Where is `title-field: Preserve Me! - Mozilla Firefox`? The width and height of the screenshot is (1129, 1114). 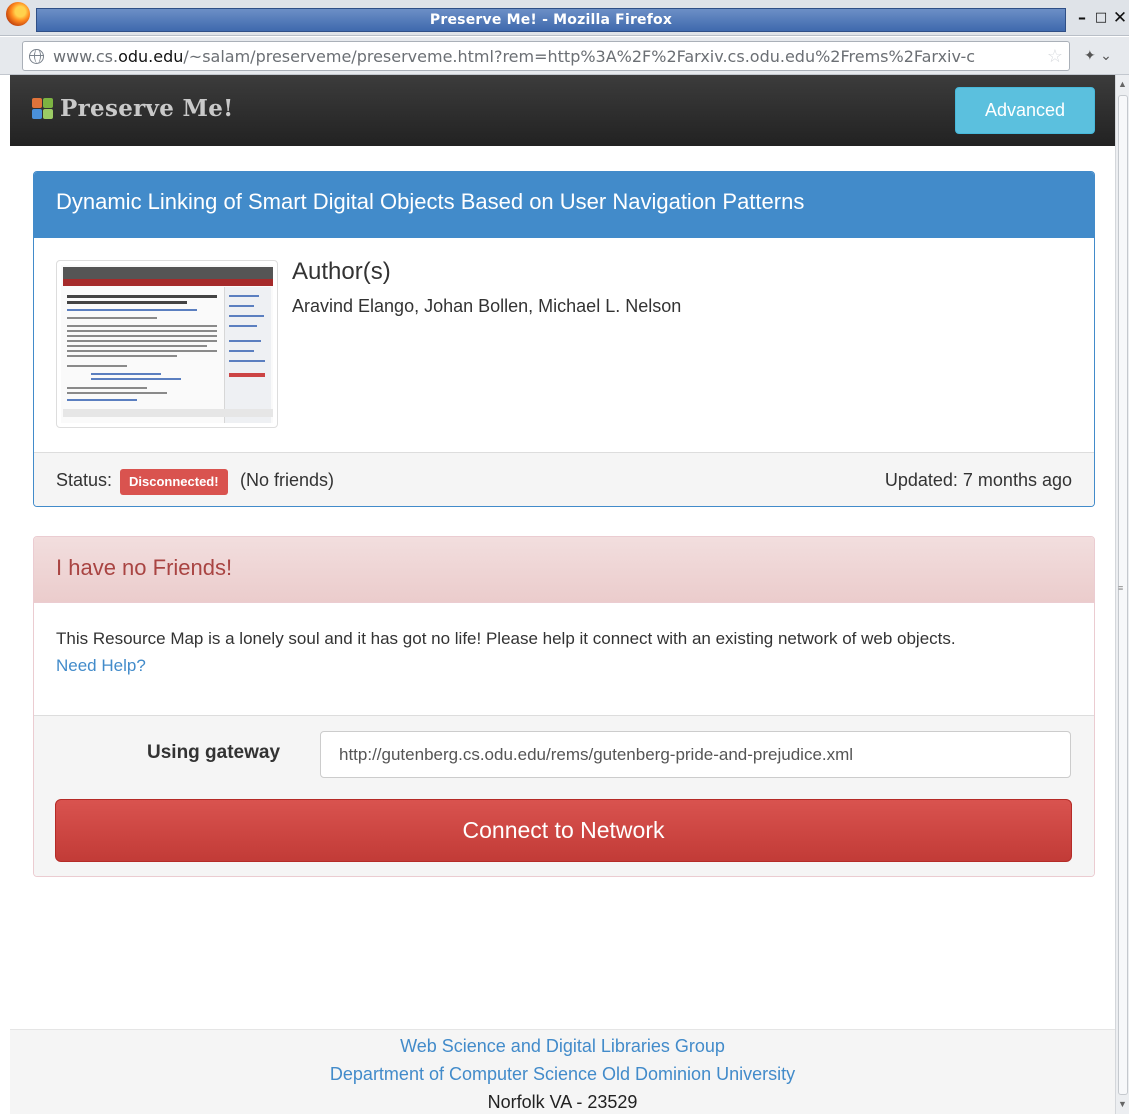
title-field: Preserve Me! - Mozilla Firefox is located at coordinates (551, 20).